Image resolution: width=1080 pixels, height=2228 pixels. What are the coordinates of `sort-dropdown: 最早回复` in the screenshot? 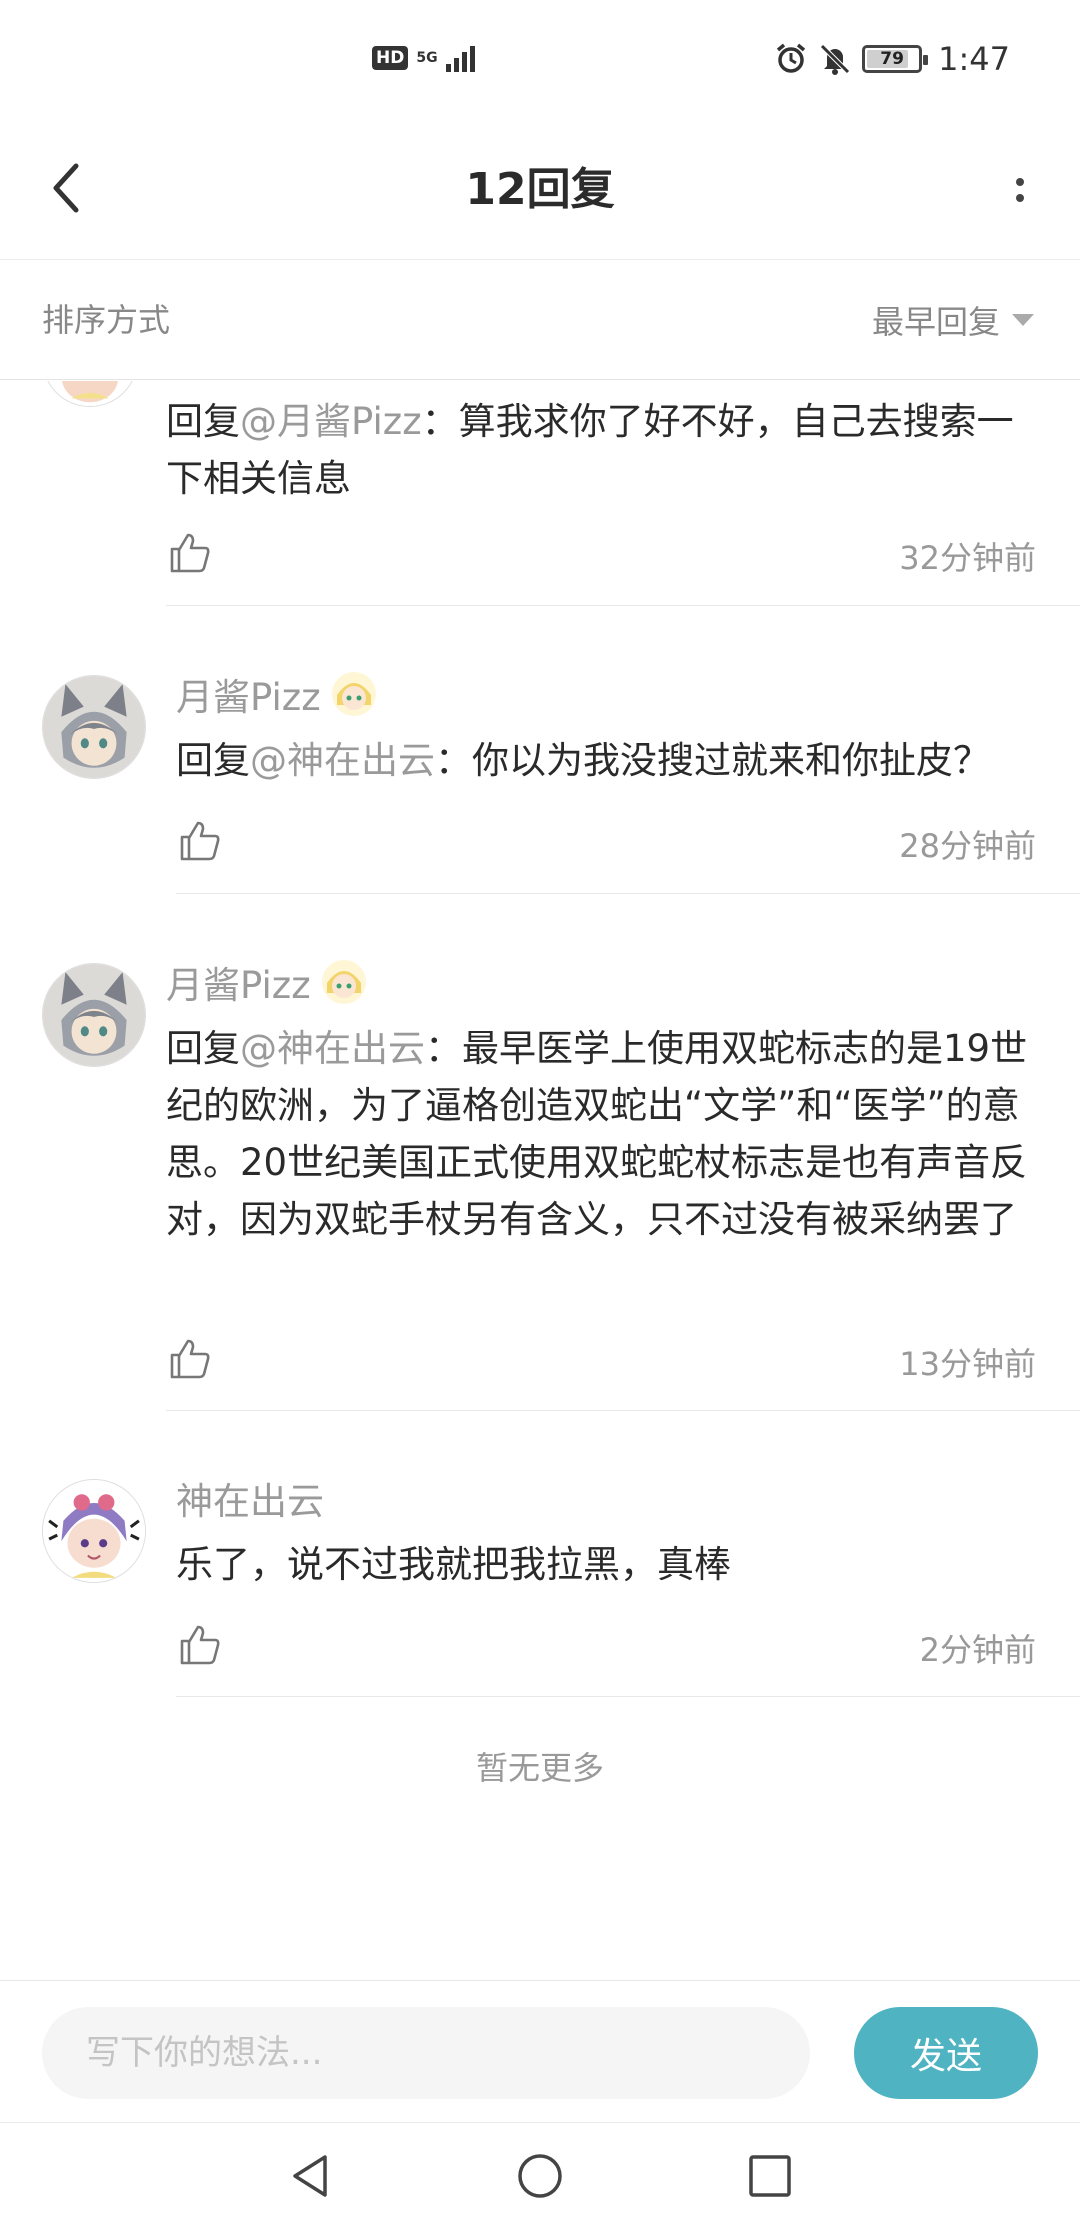 It's located at (953, 320).